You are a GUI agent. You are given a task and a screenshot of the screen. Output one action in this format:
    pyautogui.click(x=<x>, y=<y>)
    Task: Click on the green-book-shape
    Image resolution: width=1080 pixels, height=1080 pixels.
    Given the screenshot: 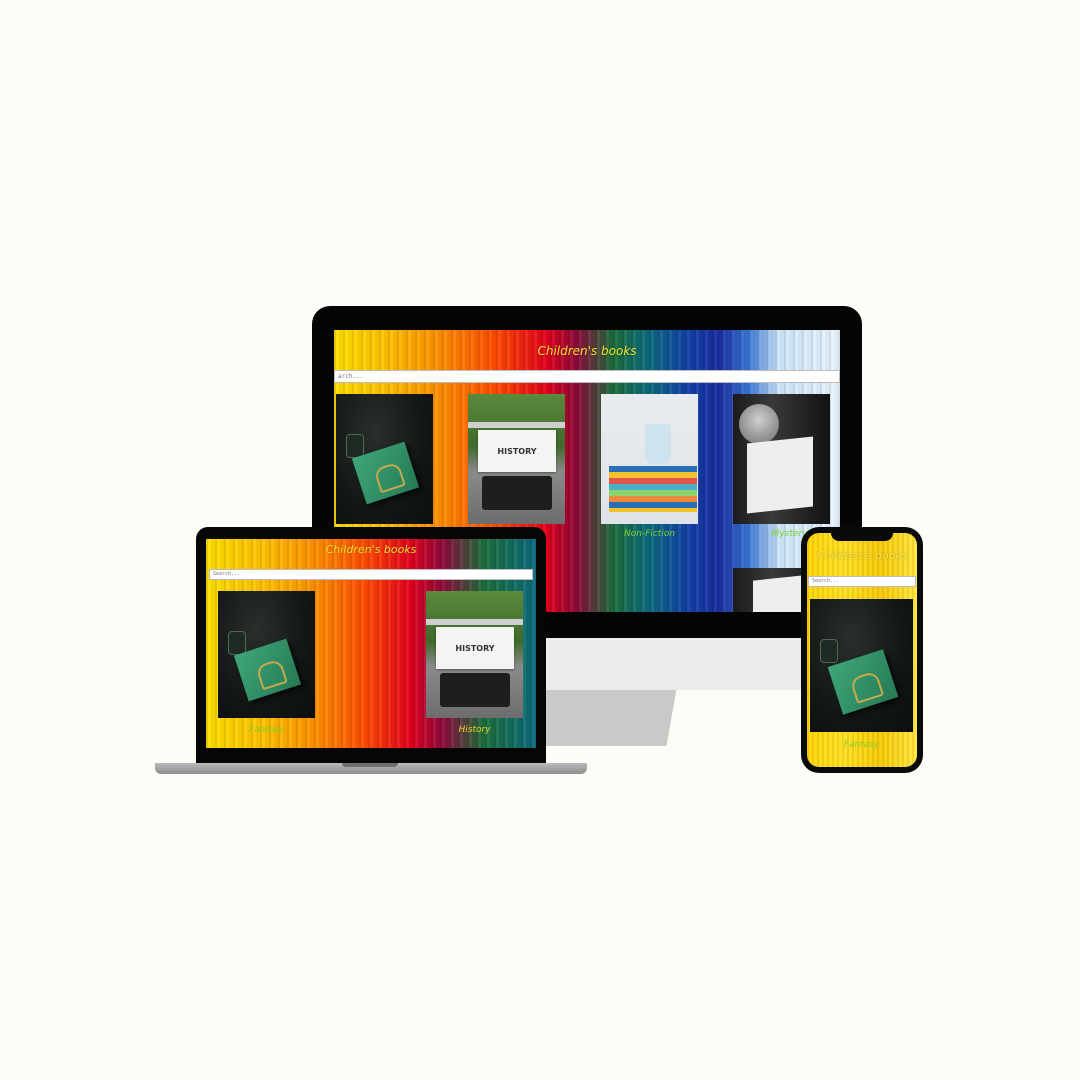 What is the action you would take?
    pyautogui.click(x=863, y=682)
    